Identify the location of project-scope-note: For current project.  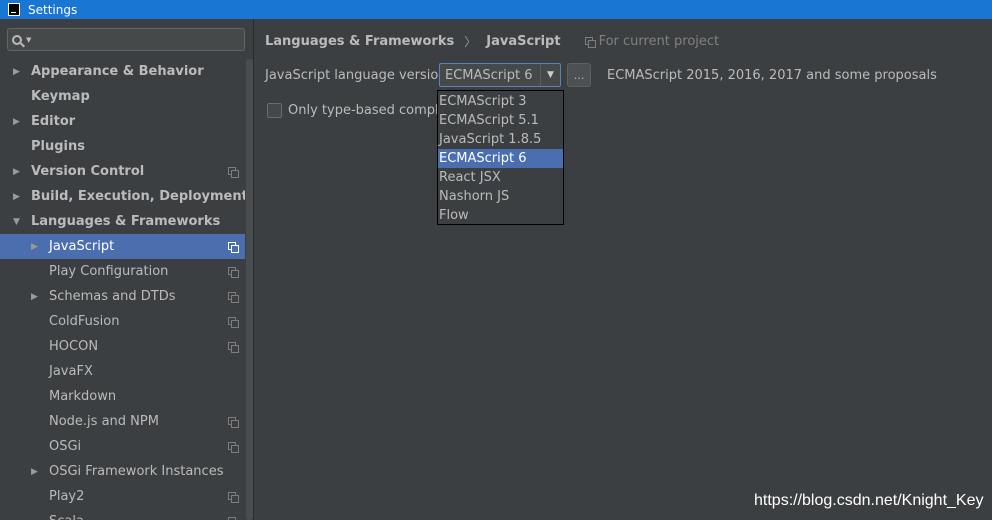
(652, 41).